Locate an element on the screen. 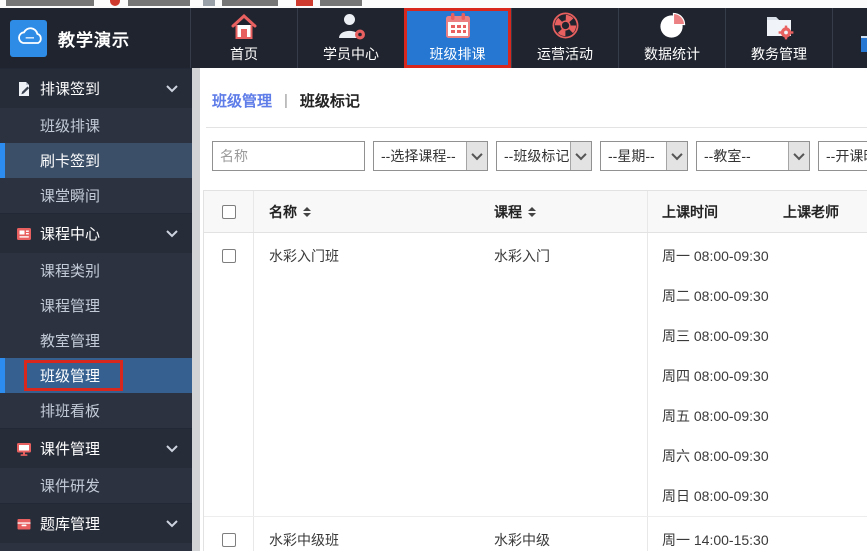 The image size is (867, 551). filter-select-5: --开课时间-- is located at coordinates (842, 156).